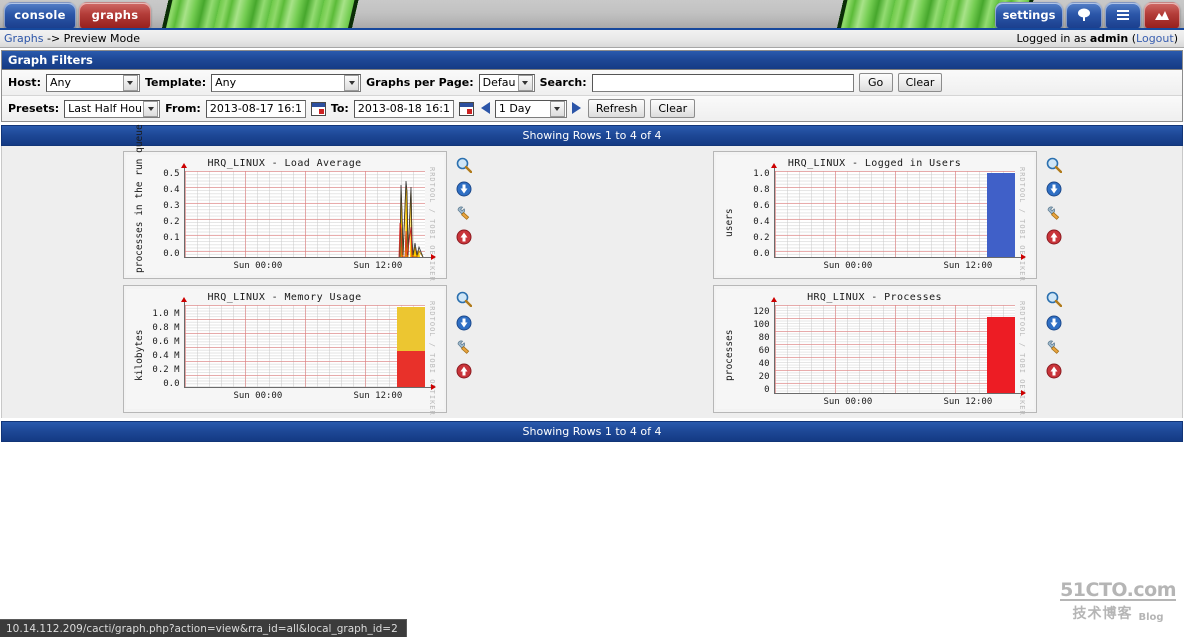 This screenshot has width=1184, height=638. I want to click on refresh-button: Refresh, so click(617, 108).